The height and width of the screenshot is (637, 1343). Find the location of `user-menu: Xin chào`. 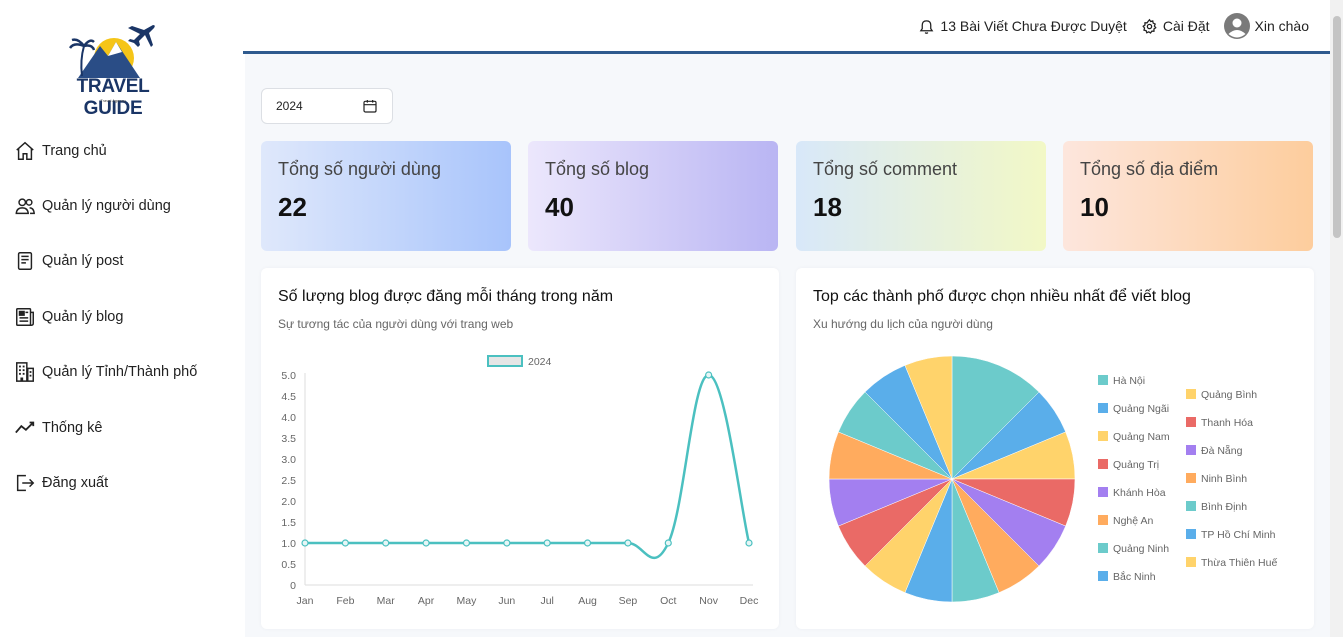

user-menu: Xin chào is located at coordinates (1266, 26).